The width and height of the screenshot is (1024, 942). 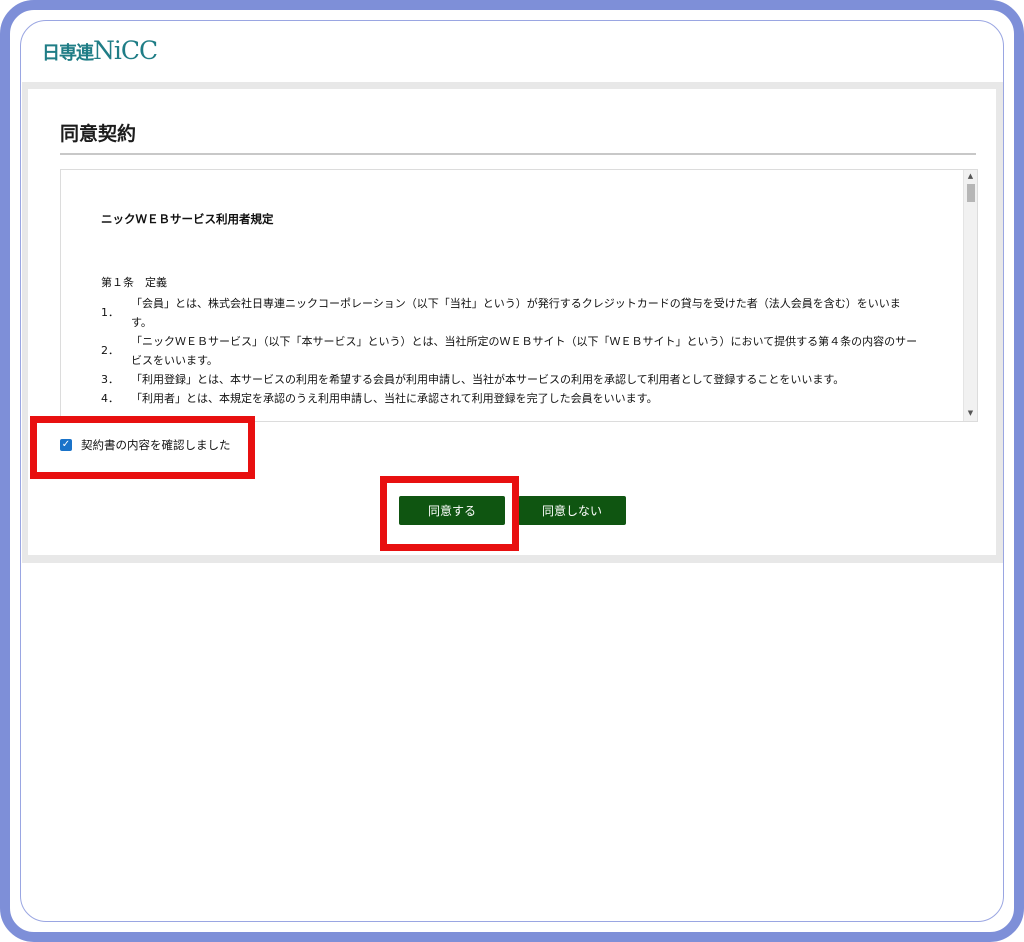 I want to click on terms-scrollbar: ▲ ▼, so click(x=970, y=295).